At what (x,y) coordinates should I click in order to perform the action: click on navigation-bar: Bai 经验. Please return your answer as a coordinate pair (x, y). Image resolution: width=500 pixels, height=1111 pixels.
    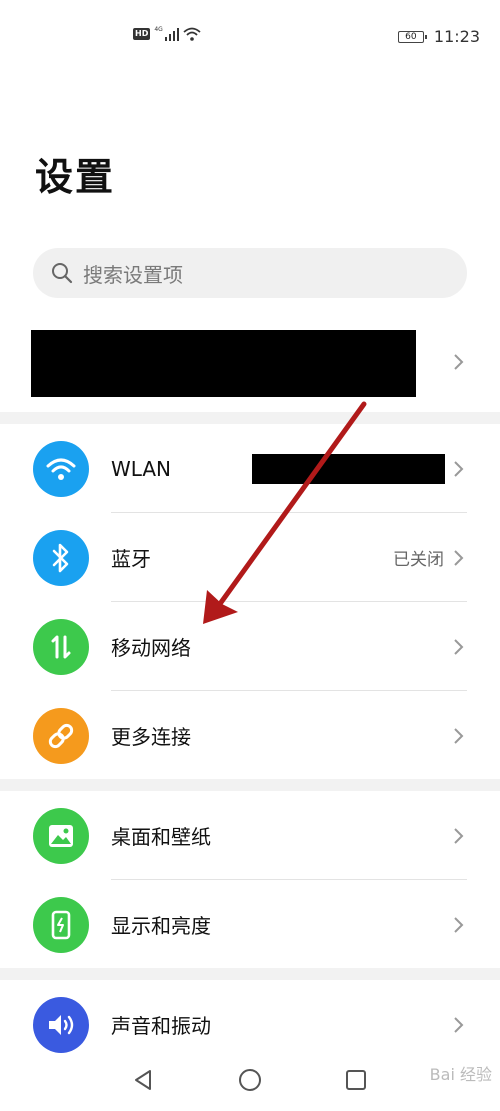
    Looking at the image, I should click on (250, 1082).